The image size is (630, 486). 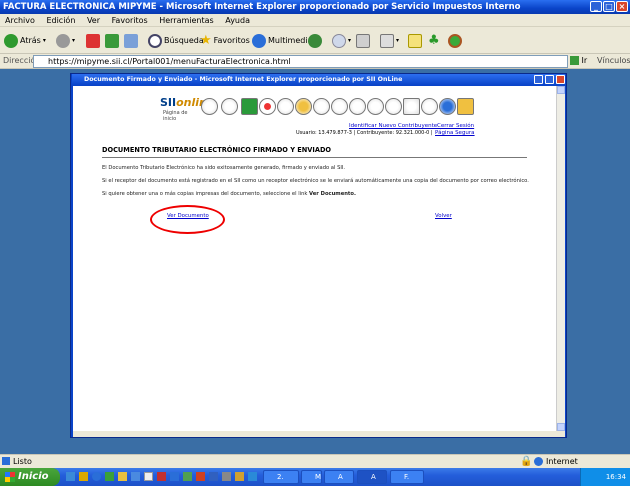 I want to click on divider, so click(x=314, y=157).